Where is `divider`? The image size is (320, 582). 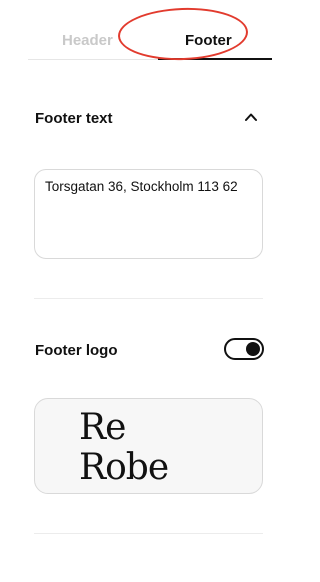 divider is located at coordinates (148, 298).